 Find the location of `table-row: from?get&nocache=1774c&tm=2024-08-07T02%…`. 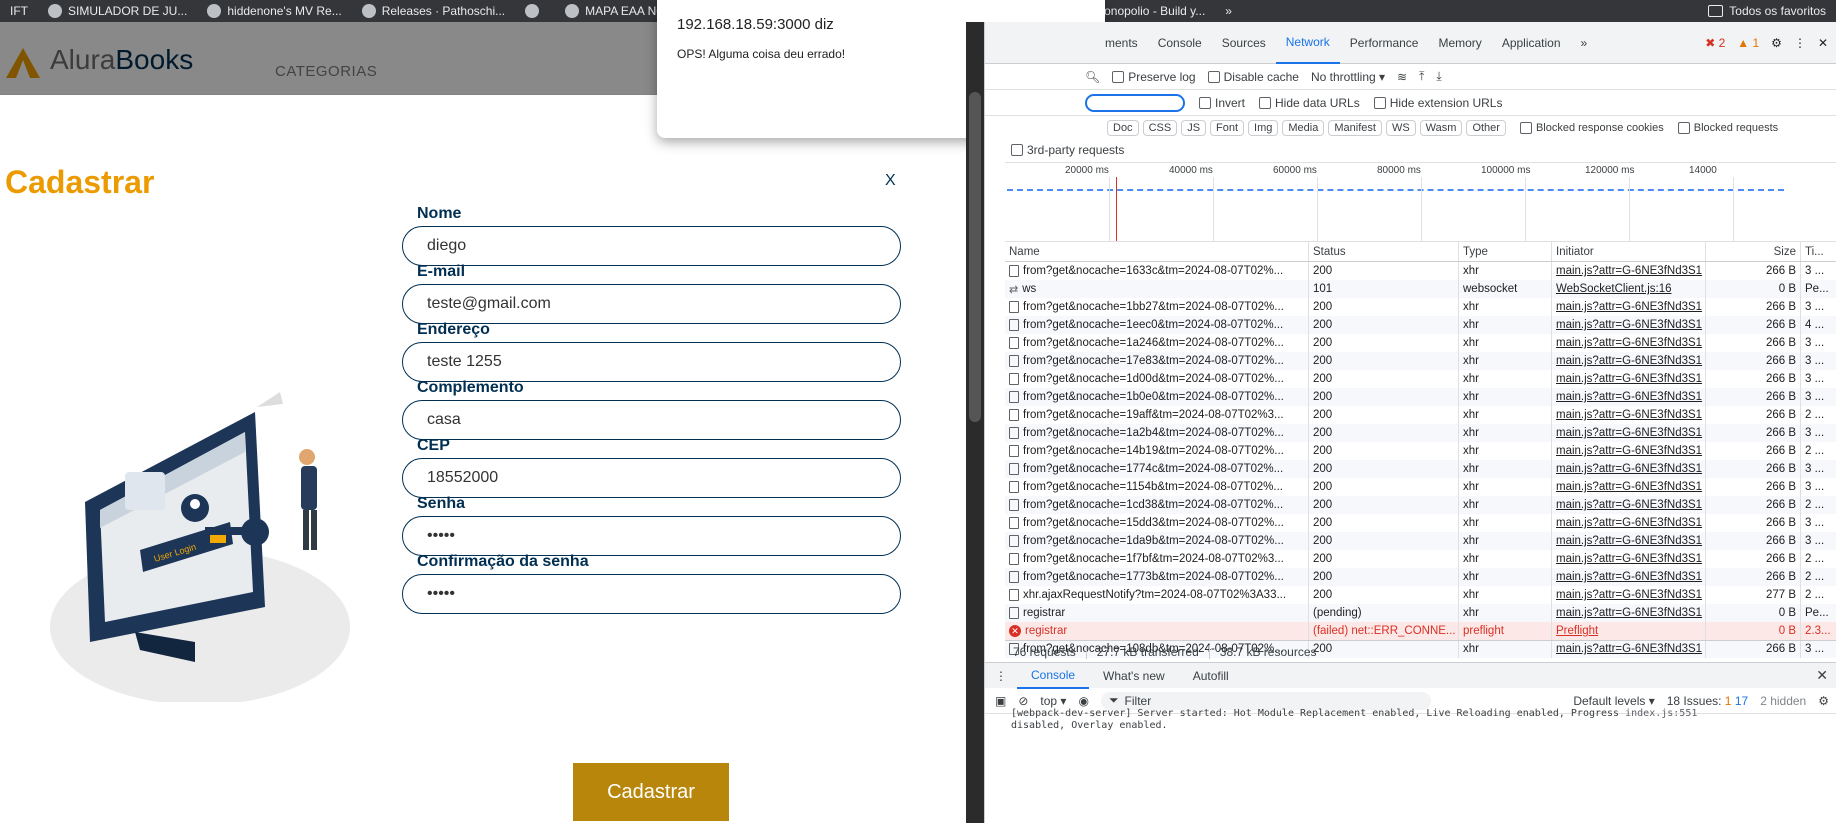

table-row: from?get&nocache=1774c&tm=2024-08-07T02%… is located at coordinates (1420, 469).